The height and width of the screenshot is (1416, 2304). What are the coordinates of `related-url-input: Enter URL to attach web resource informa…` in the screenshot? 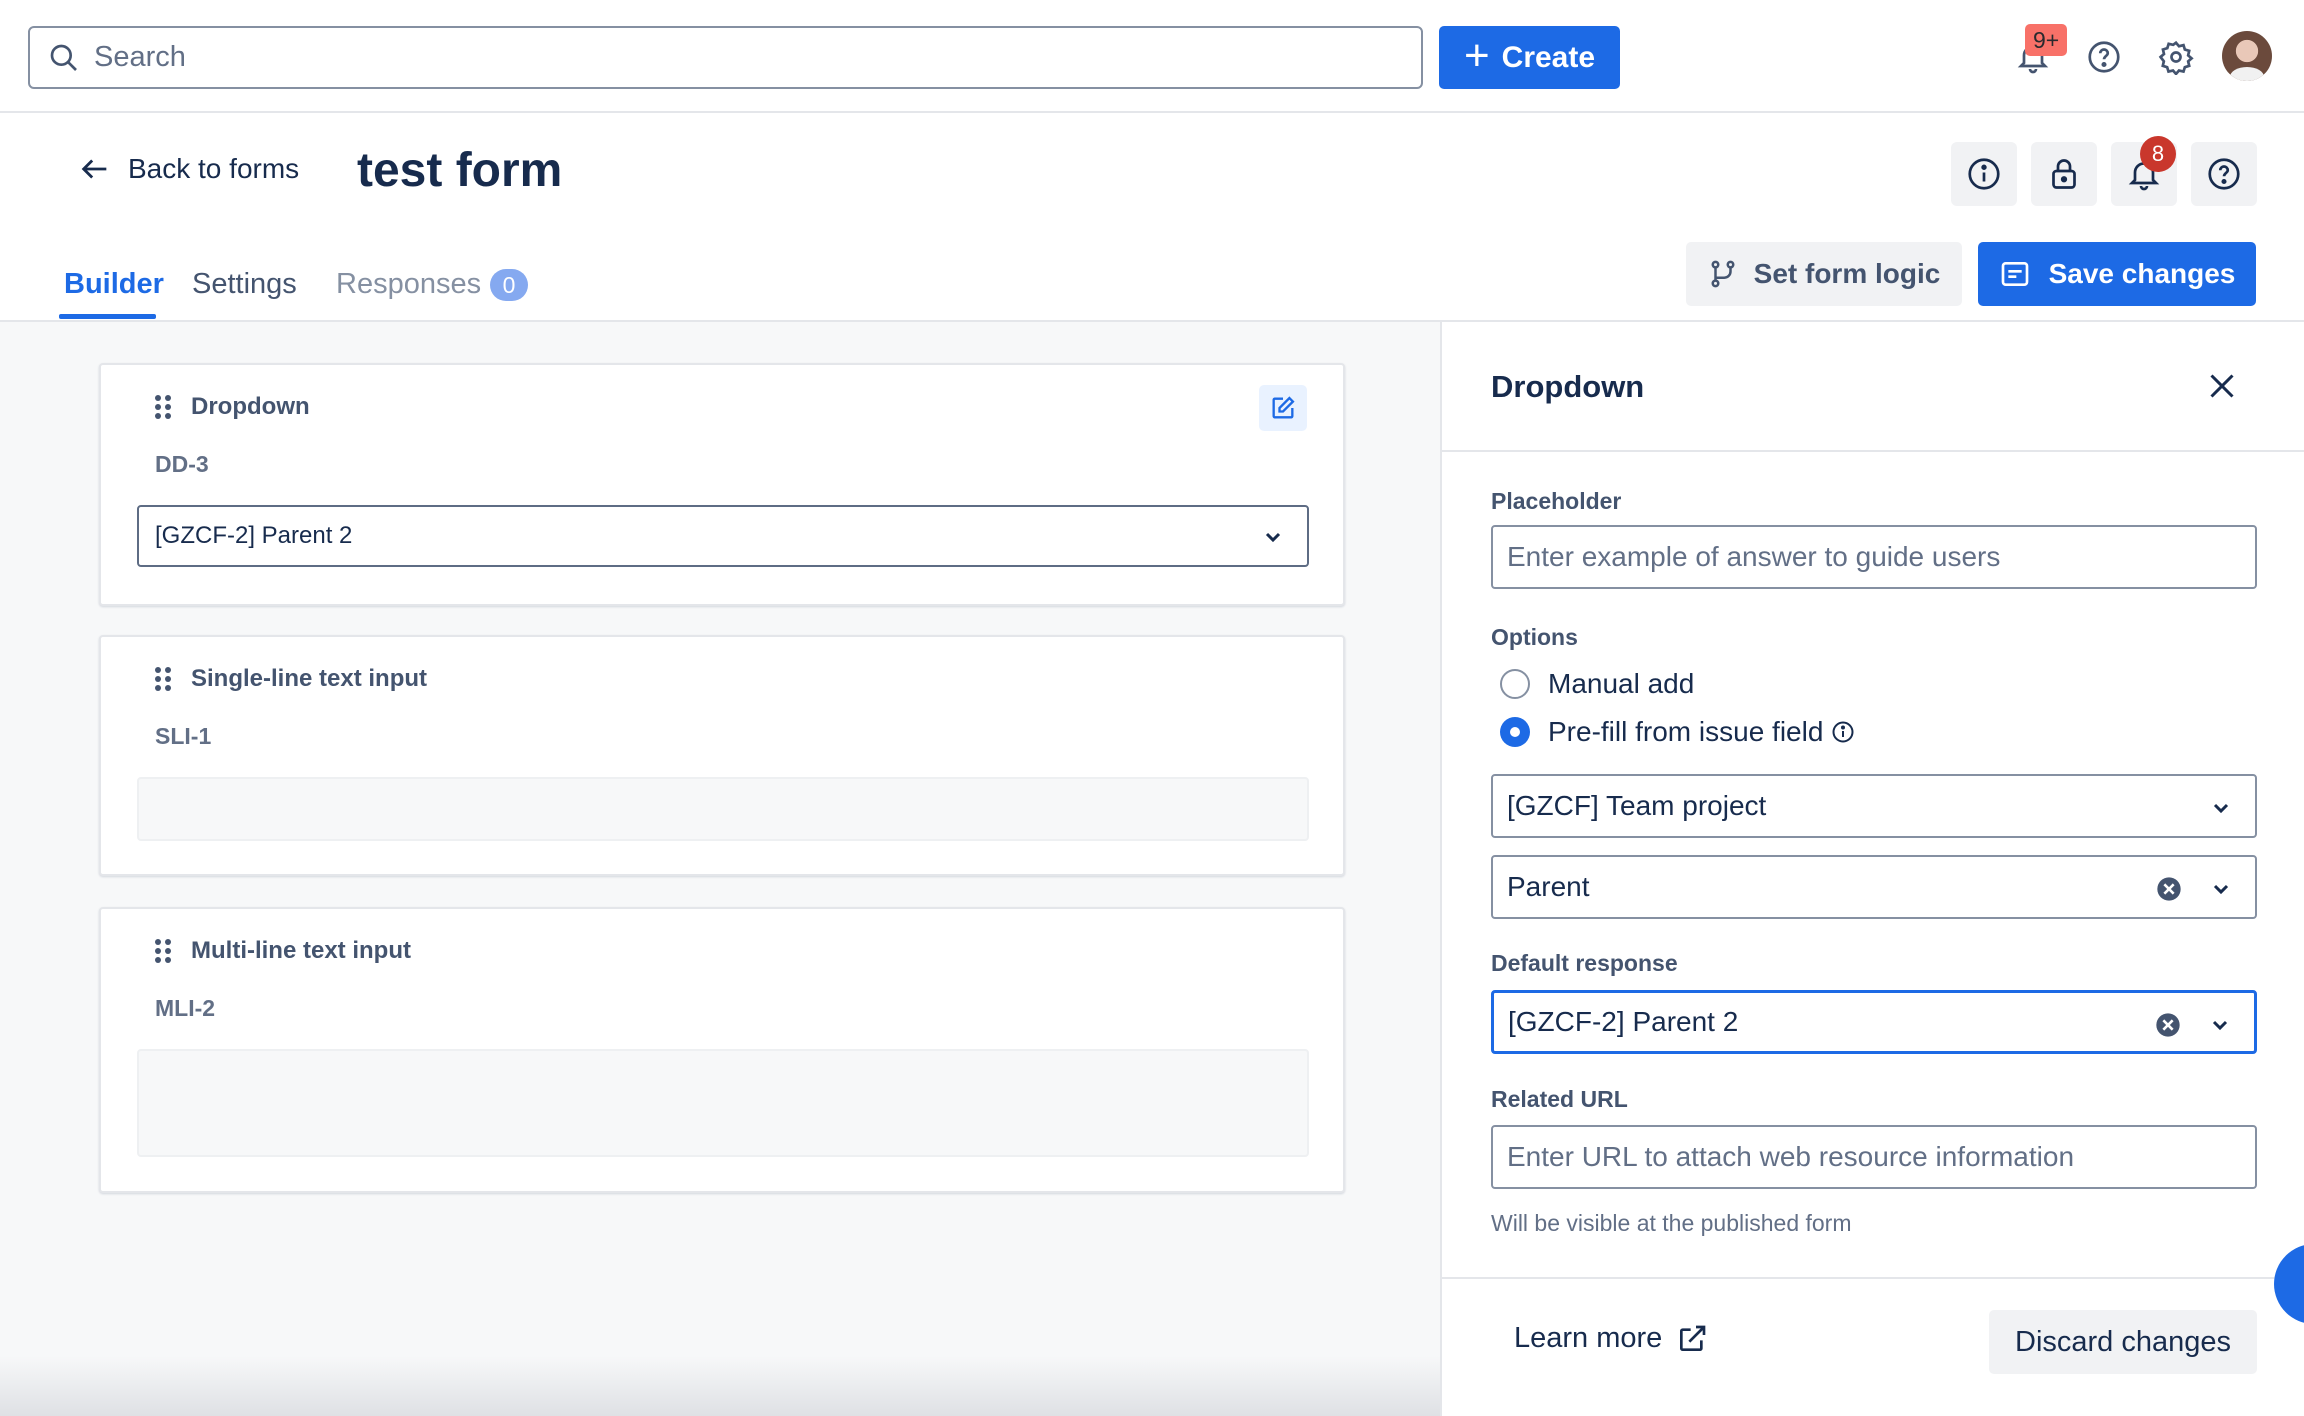 It's located at (1874, 1157).